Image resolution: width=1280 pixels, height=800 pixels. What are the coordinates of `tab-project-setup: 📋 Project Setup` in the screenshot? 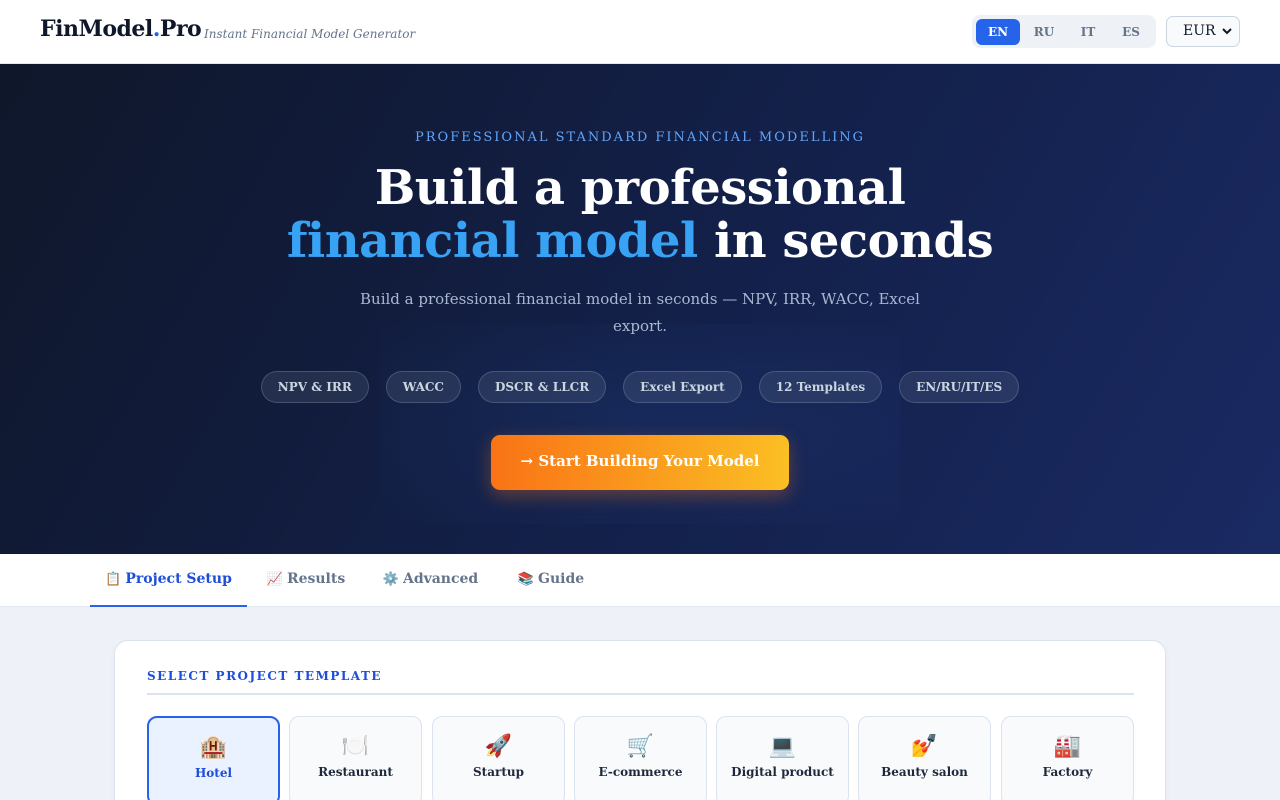 It's located at (168, 580).